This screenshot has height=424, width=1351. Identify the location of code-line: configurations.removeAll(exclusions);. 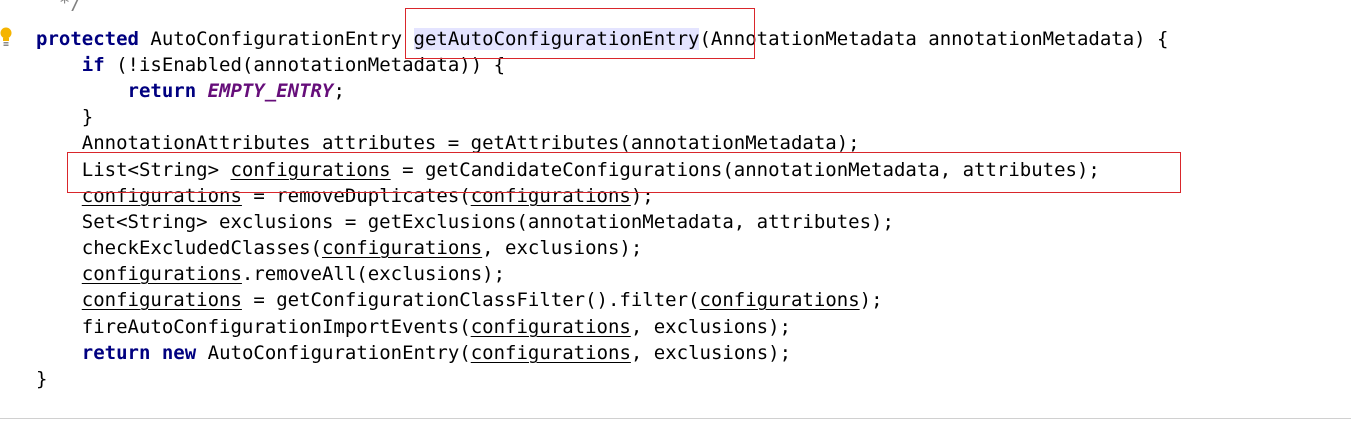
(270, 274).